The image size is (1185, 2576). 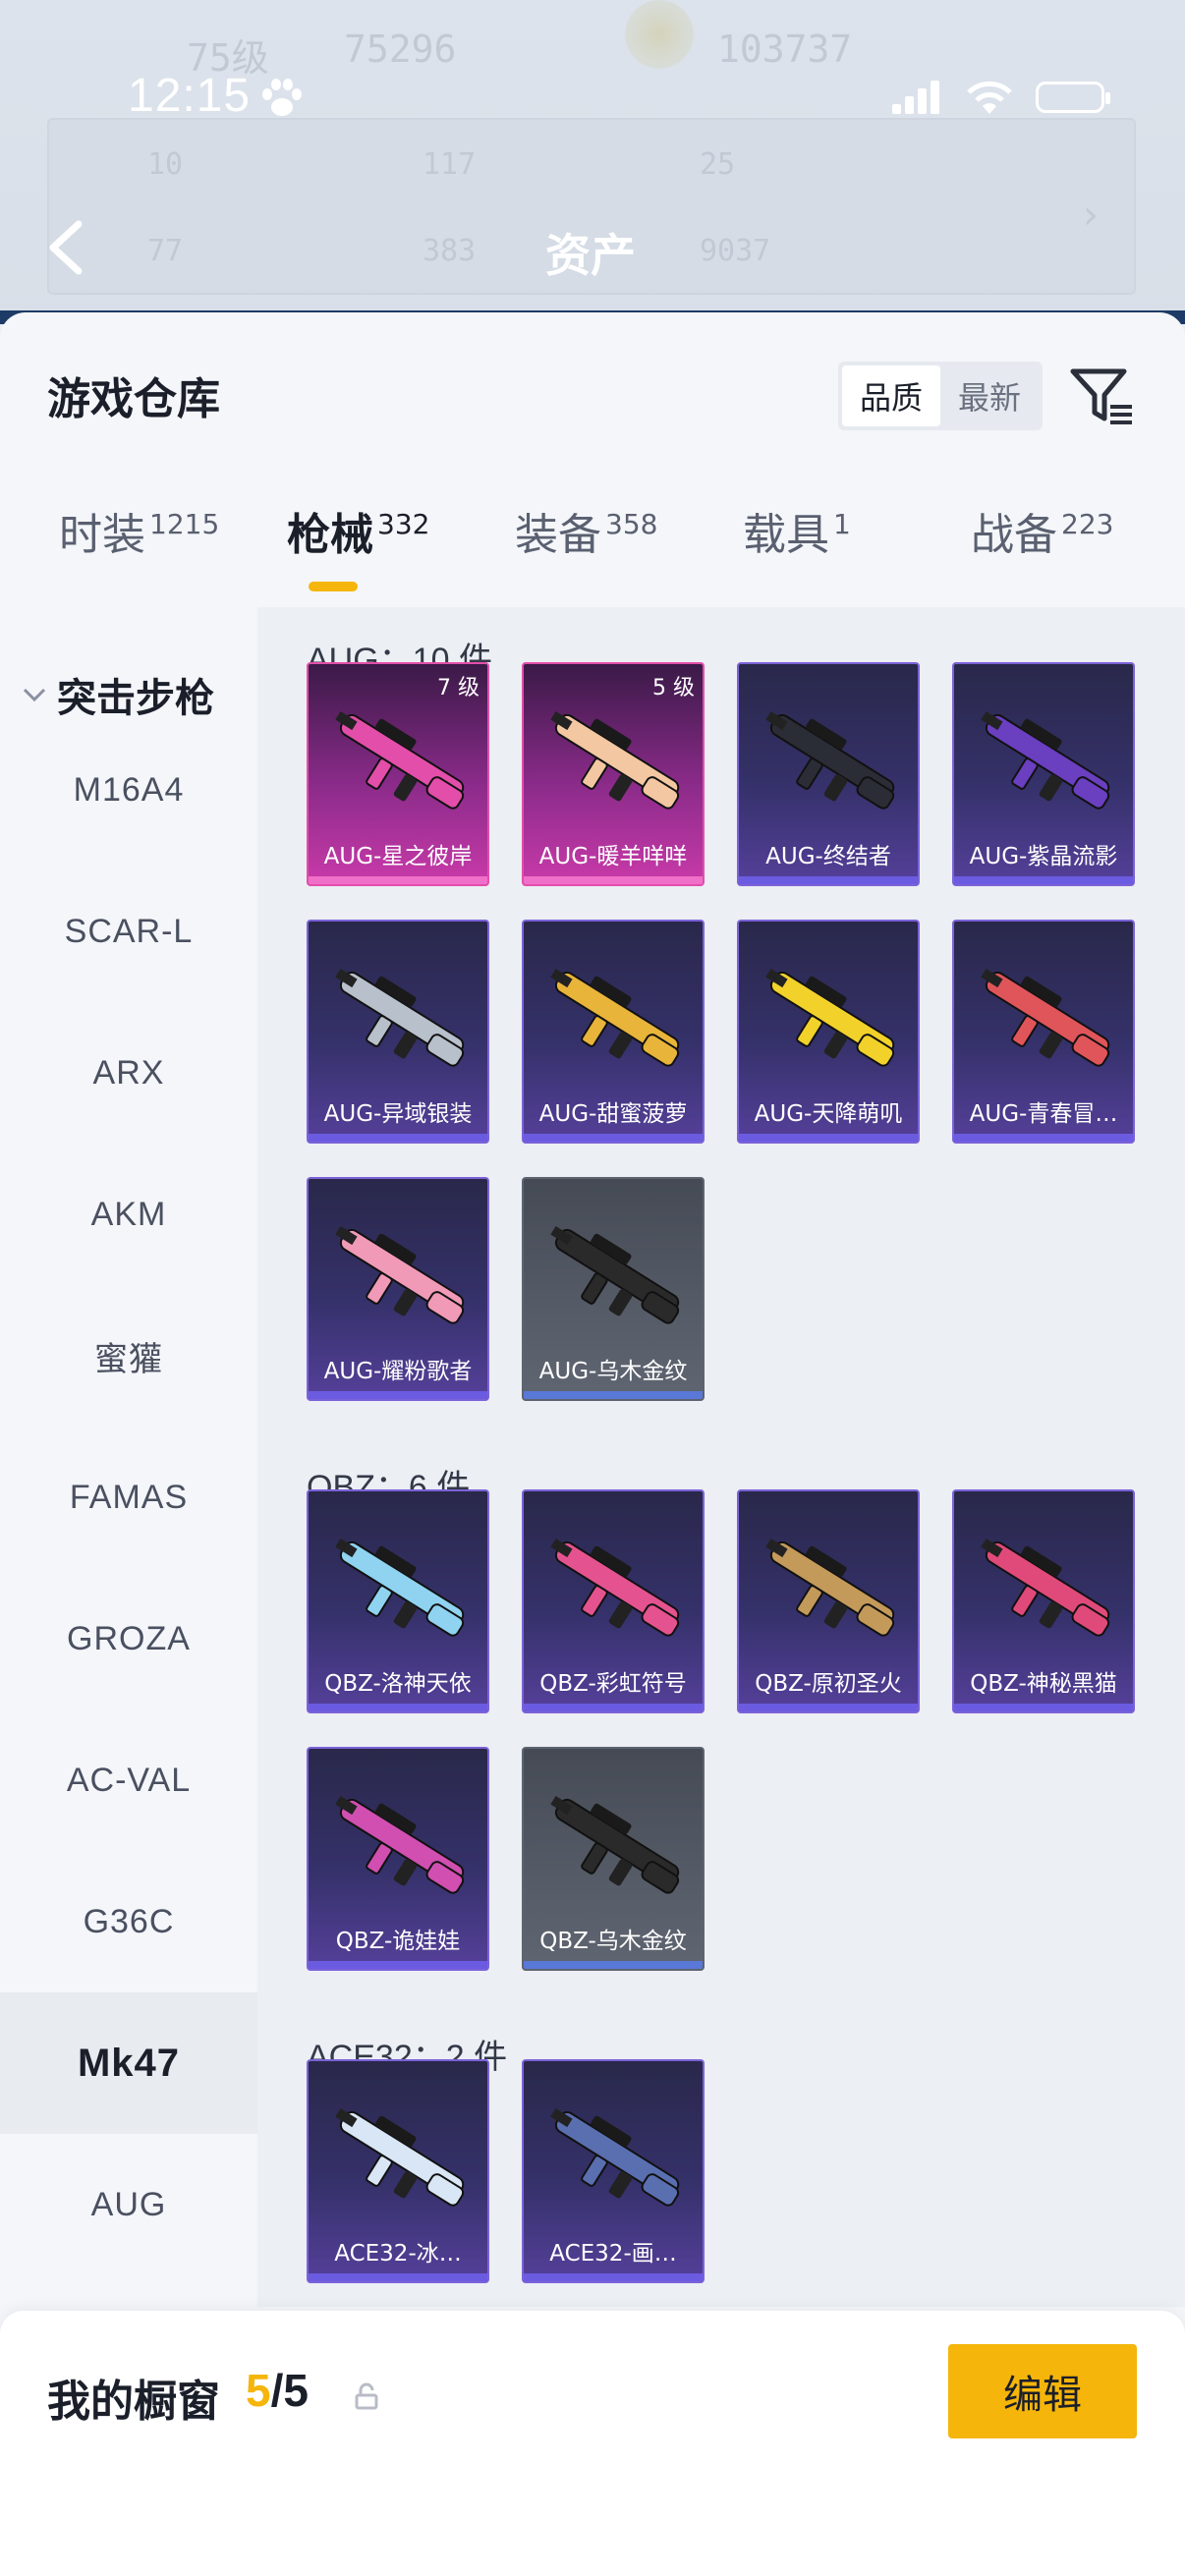 I want to click on tab-fashion: 时装 1215, so click(x=139, y=530).